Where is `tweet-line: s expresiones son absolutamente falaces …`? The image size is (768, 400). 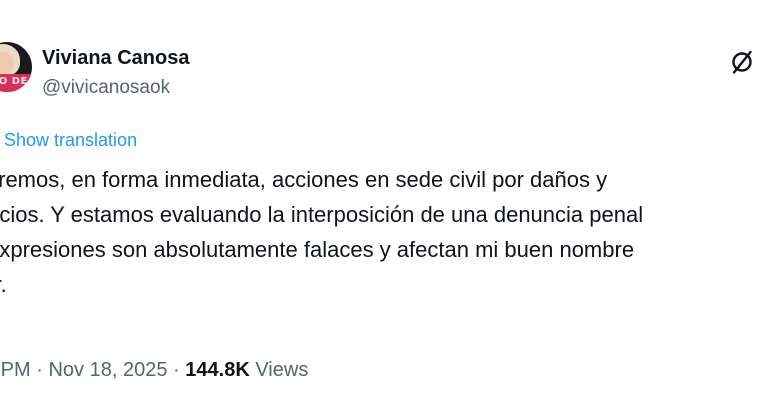
tweet-line: s expresiones son absolutamente falaces … is located at coordinates (317, 249).